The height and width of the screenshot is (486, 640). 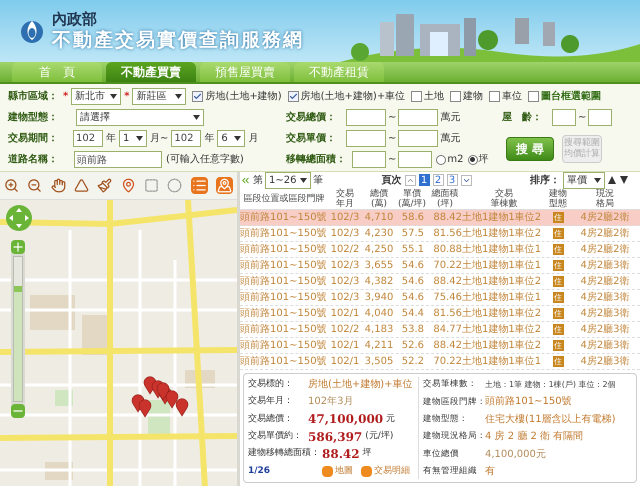 What do you see at coordinates (534, 437) in the screenshot?
I see `detail-value: 4 房 2 廳 2 衛 有隔間` at bounding box center [534, 437].